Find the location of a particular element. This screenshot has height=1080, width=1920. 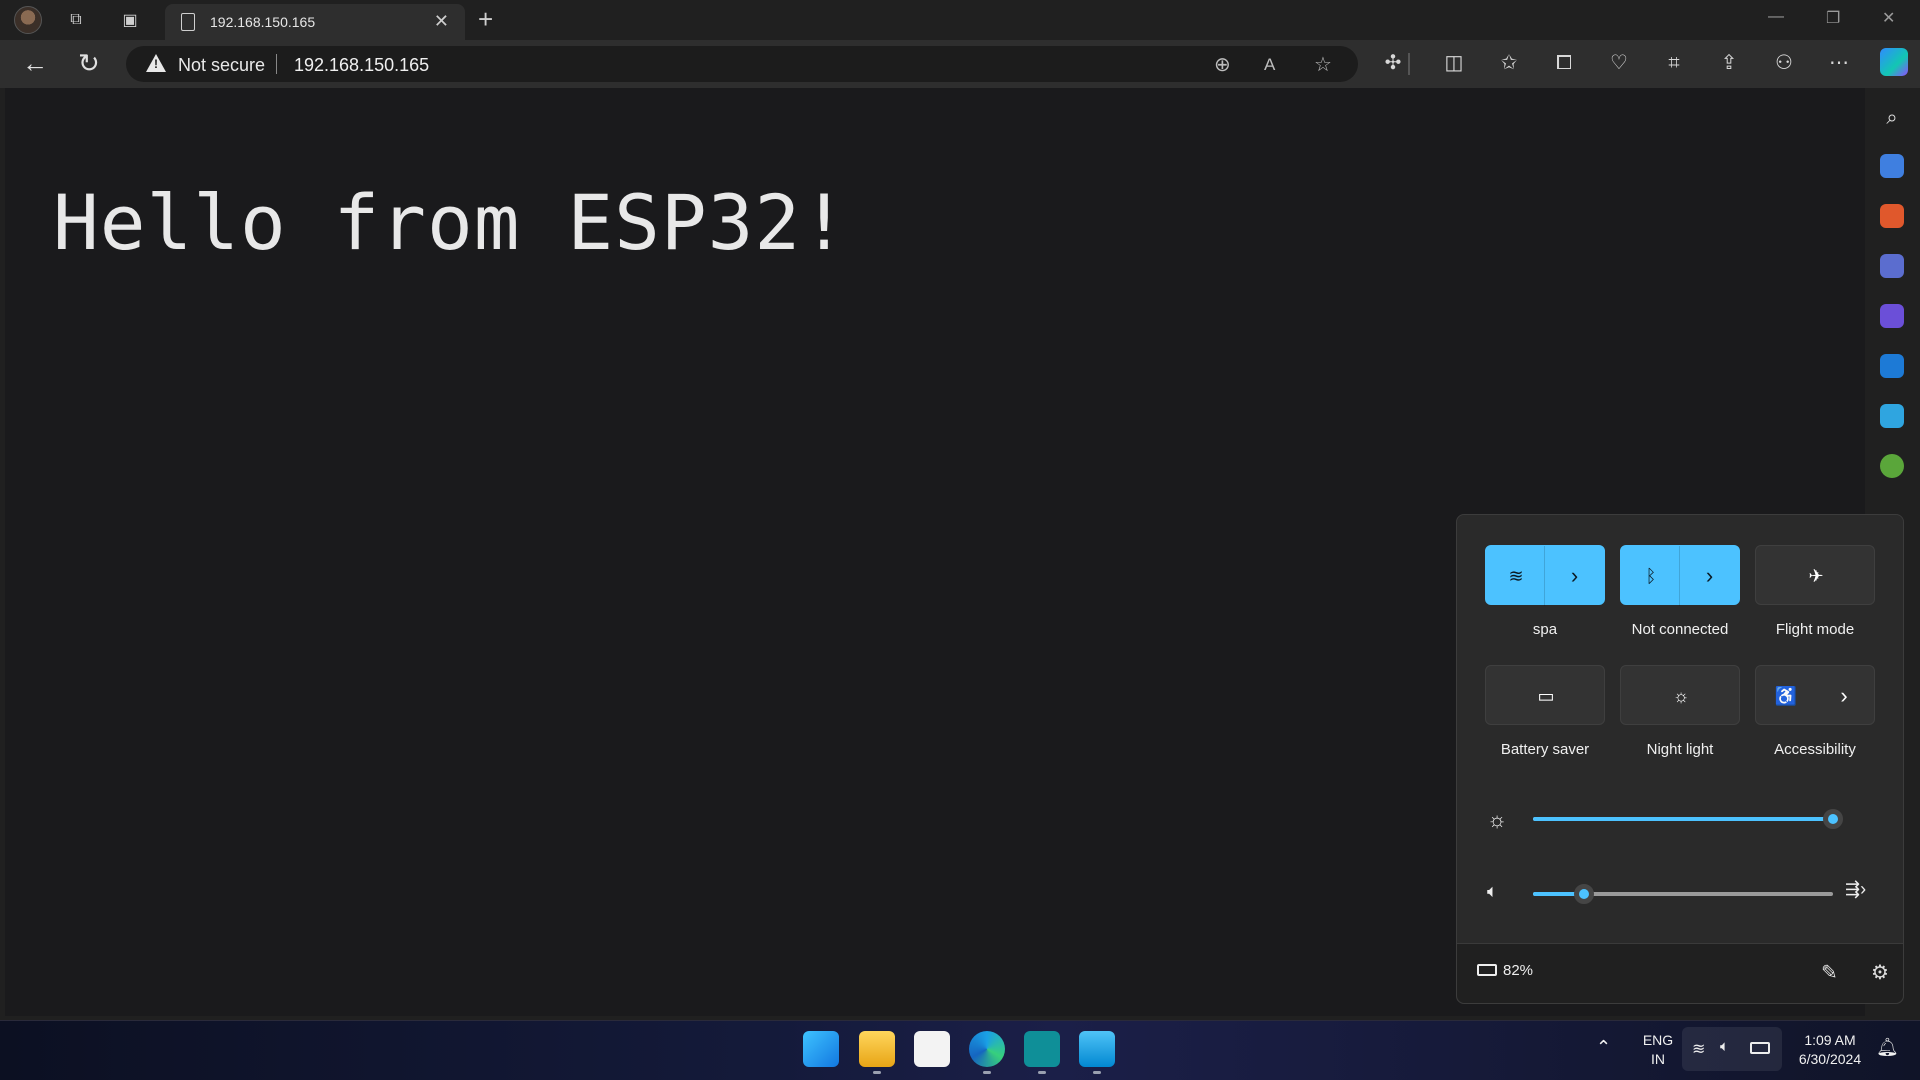

store-icon is located at coordinates (932, 1049).